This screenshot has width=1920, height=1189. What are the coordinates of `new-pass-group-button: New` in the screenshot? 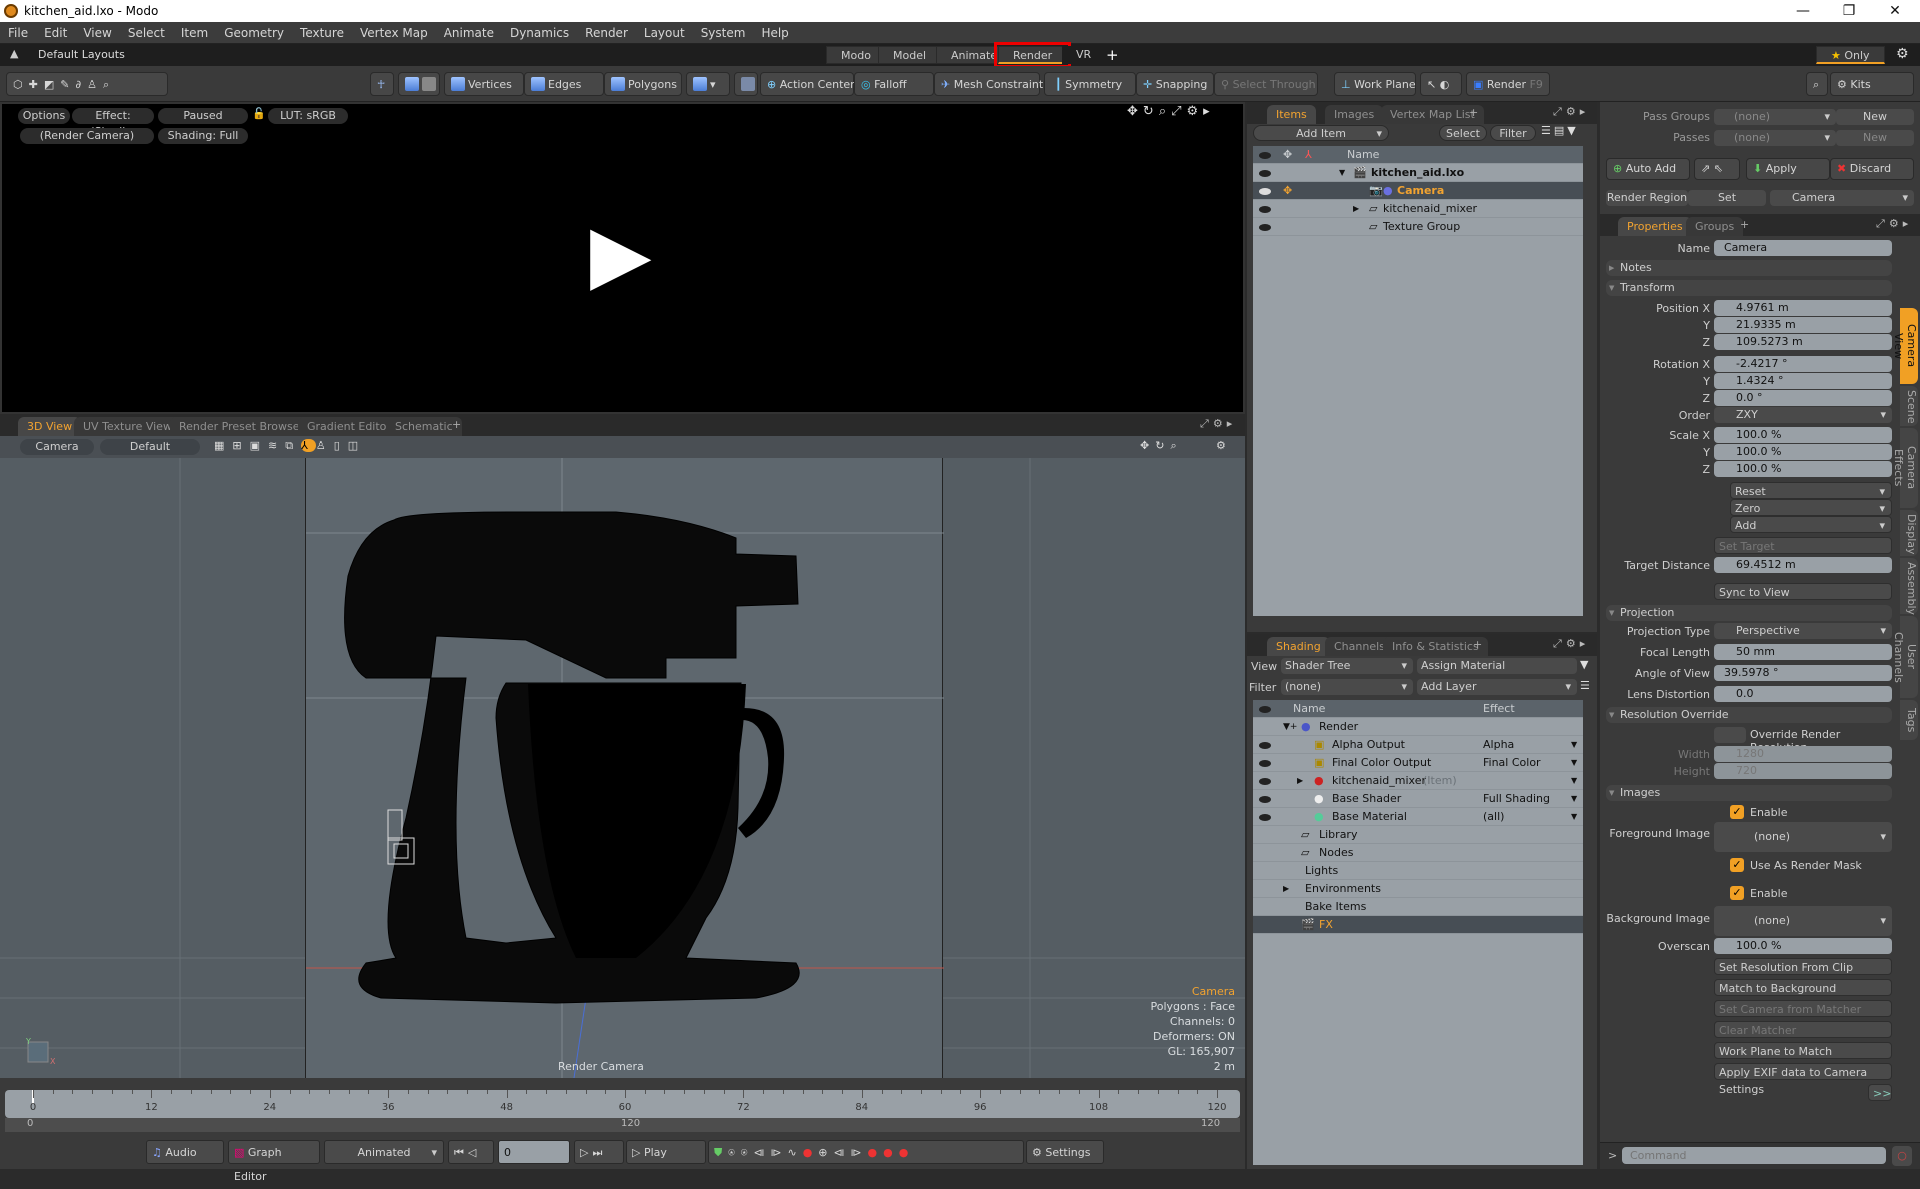 It's located at (1875, 117).